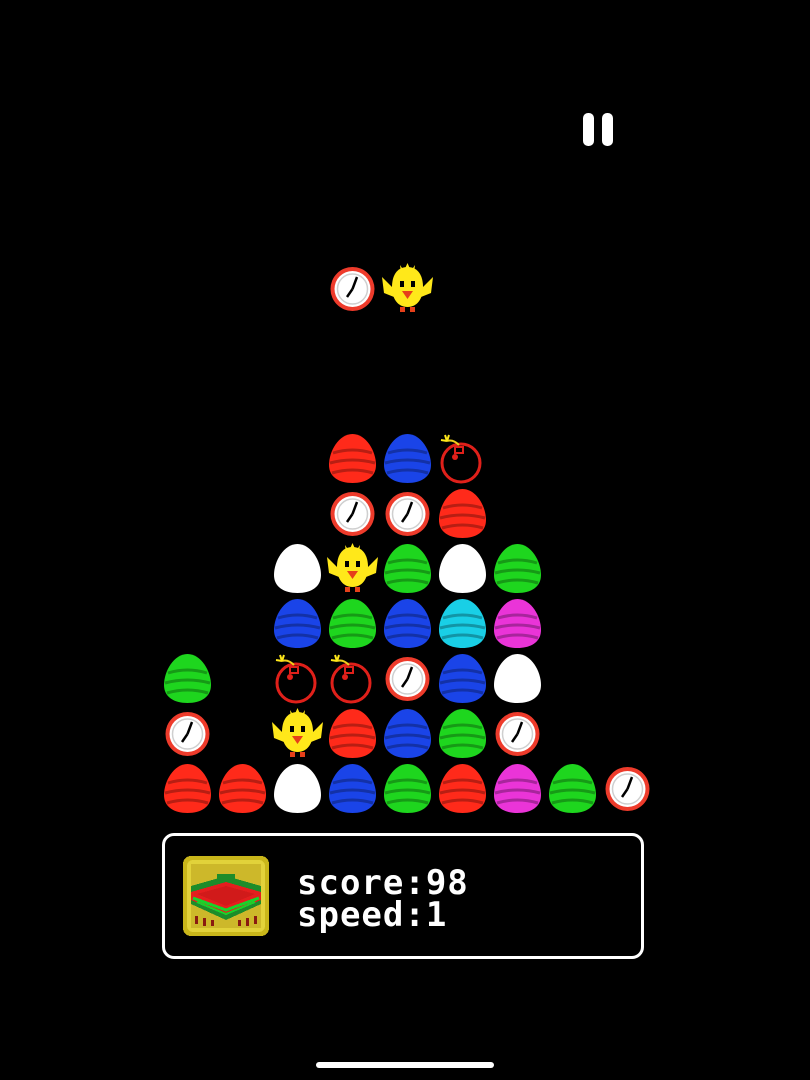 The image size is (810, 1080). Describe the element at coordinates (352, 288) in the screenshot. I see `falling-clock-piece` at that location.